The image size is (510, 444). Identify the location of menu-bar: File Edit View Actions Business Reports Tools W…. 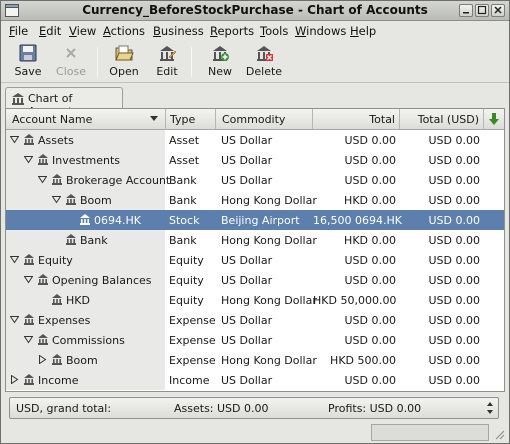
(255, 31).